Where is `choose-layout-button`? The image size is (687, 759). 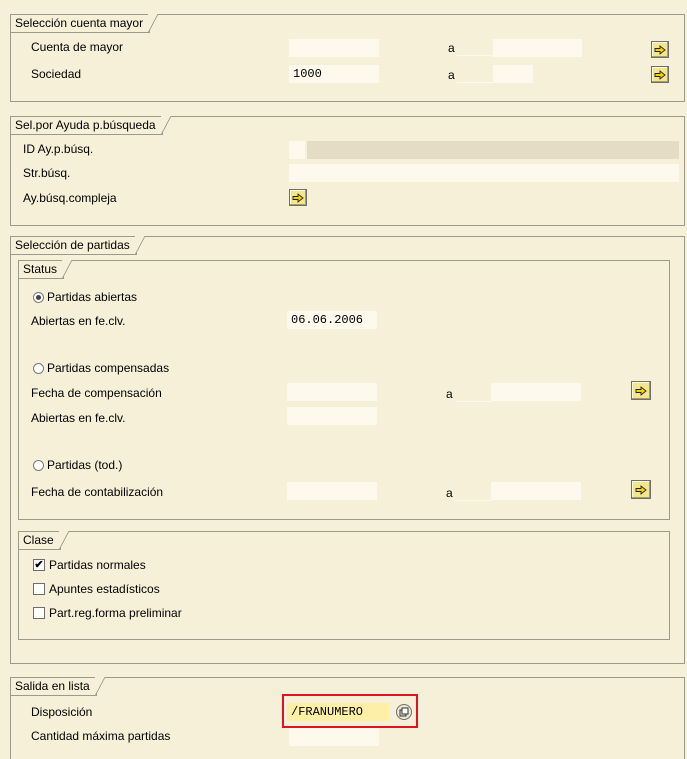
choose-layout-button is located at coordinates (404, 712).